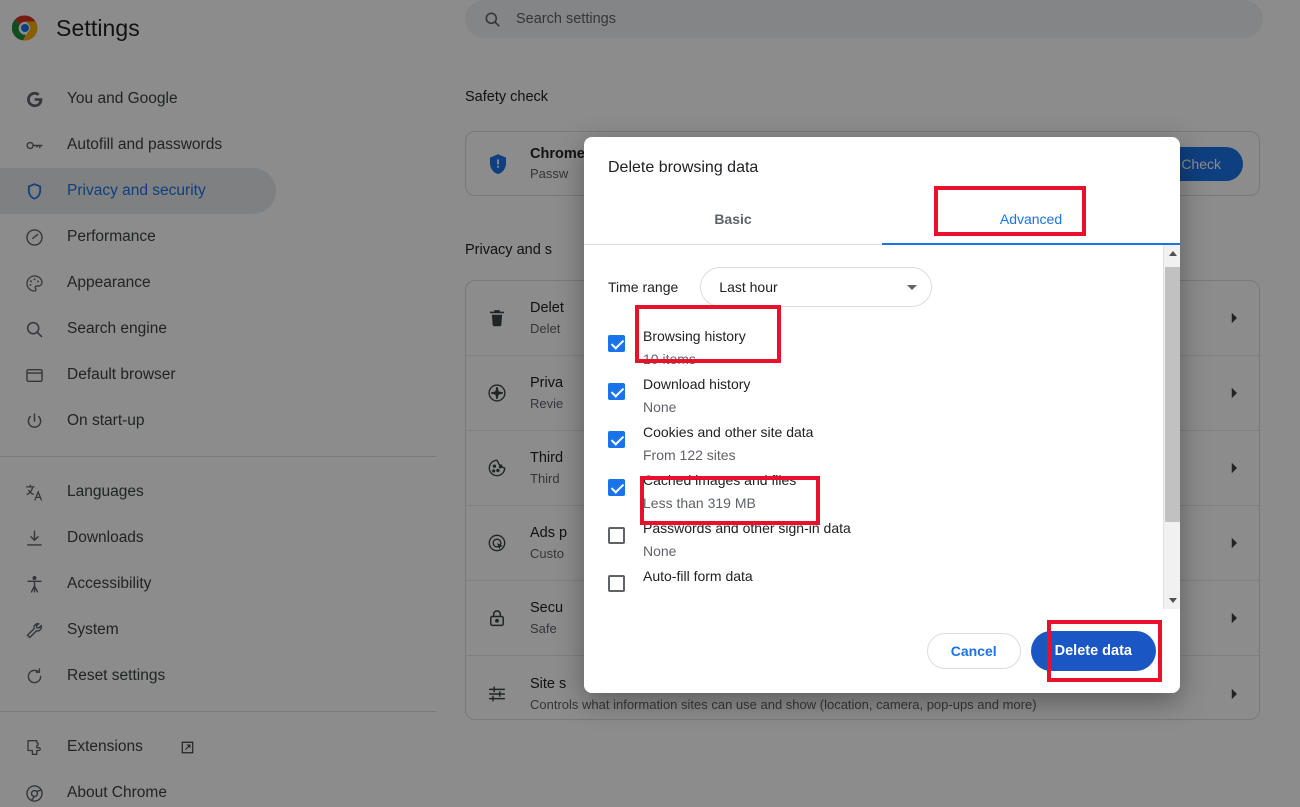 This screenshot has height=807, width=1300. What do you see at coordinates (747, 528) in the screenshot?
I see `checkbox-label: Passwords and other sign-in data` at bounding box center [747, 528].